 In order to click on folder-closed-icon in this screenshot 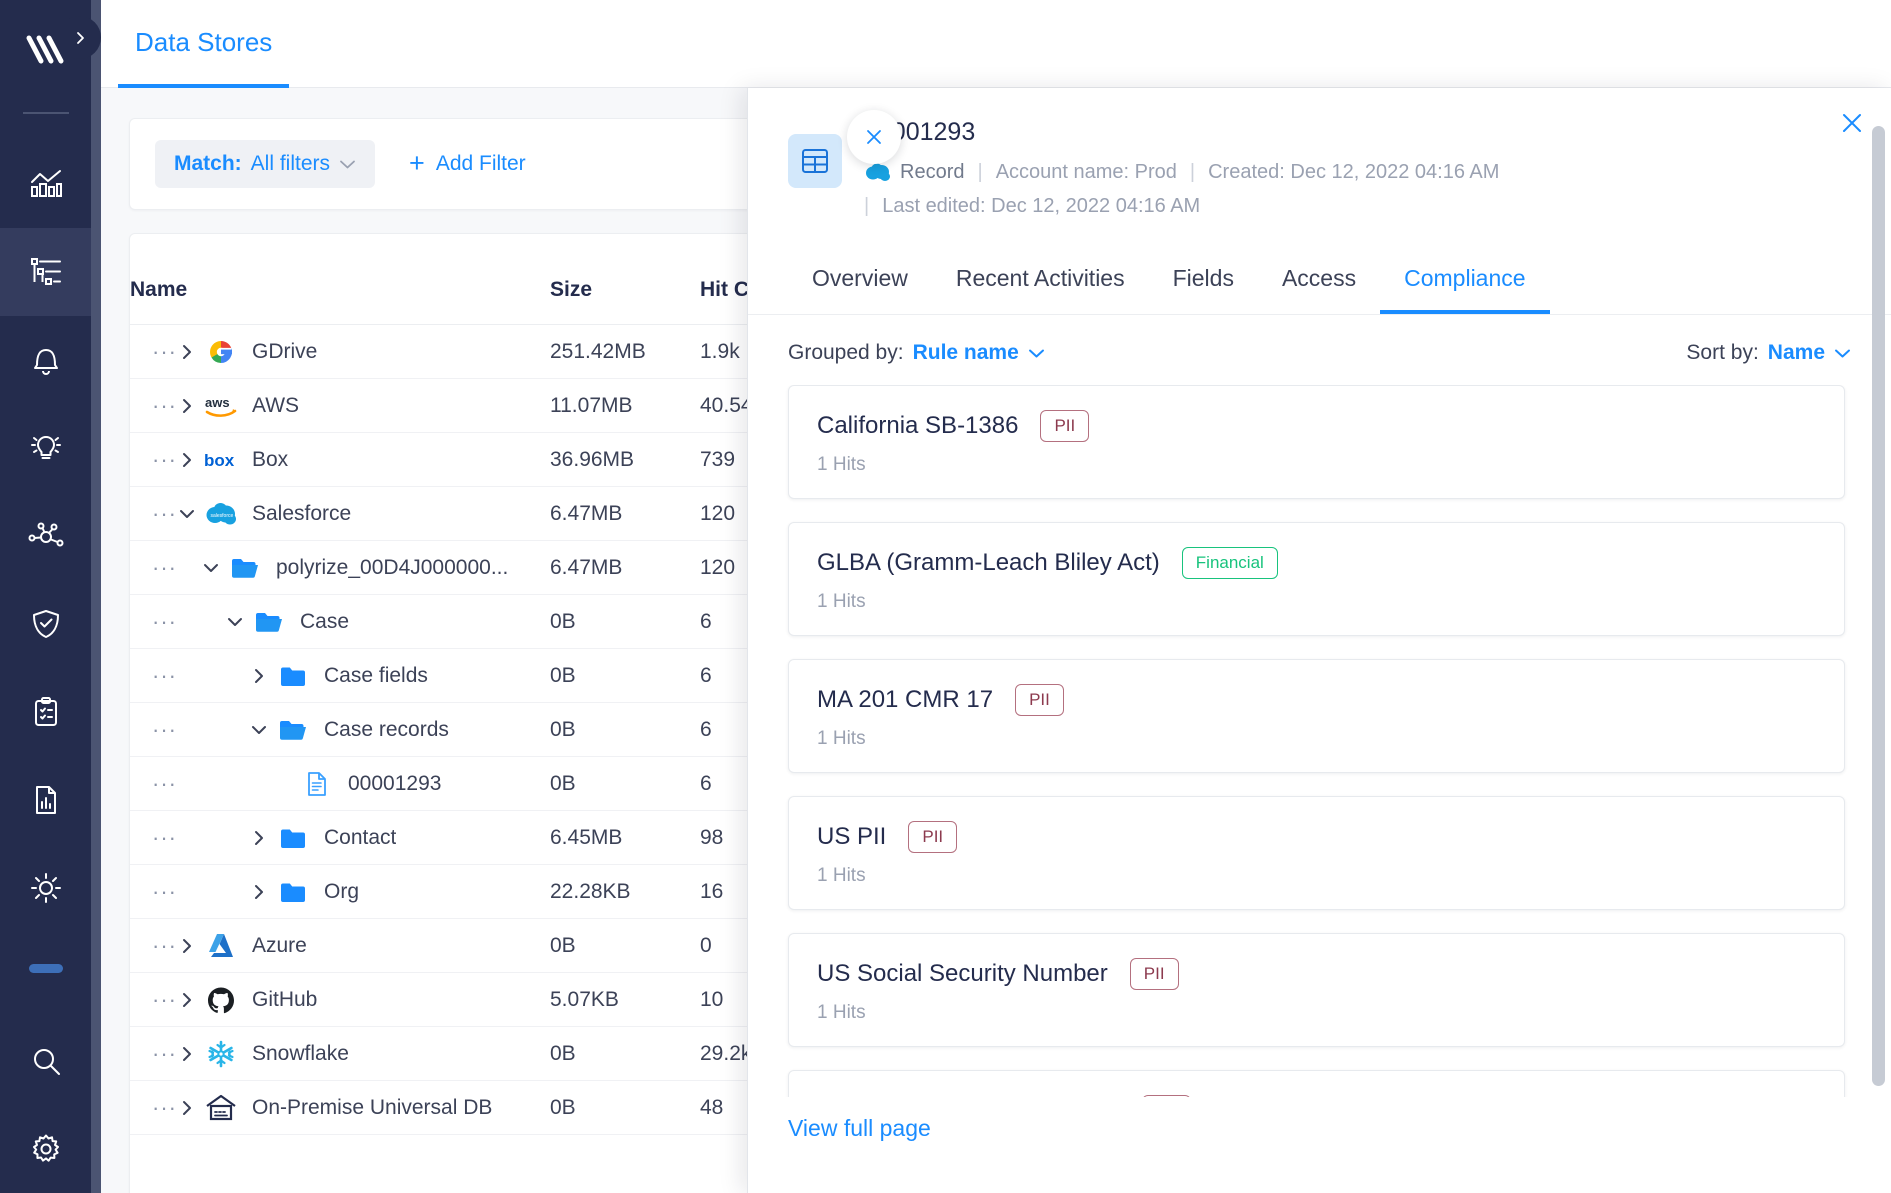, I will do `click(293, 676)`.